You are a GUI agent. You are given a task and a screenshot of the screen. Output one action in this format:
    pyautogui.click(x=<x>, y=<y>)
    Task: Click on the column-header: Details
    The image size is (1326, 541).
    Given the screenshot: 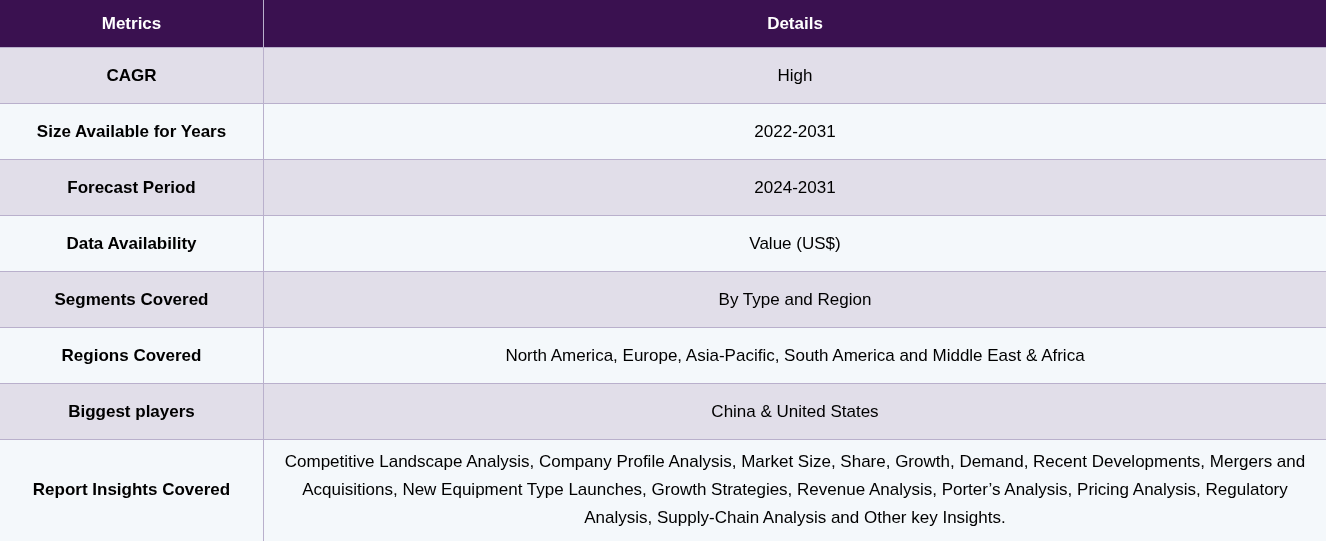 What is the action you would take?
    pyautogui.click(x=795, y=23)
    